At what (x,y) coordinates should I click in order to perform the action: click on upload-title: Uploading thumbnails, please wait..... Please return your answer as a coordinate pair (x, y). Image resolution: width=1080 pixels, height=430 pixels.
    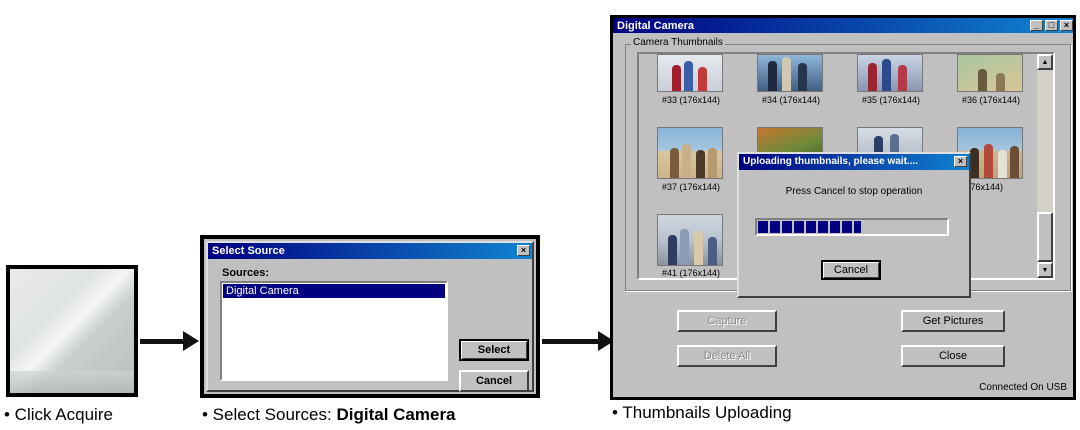
    Looking at the image, I should click on (831, 161).